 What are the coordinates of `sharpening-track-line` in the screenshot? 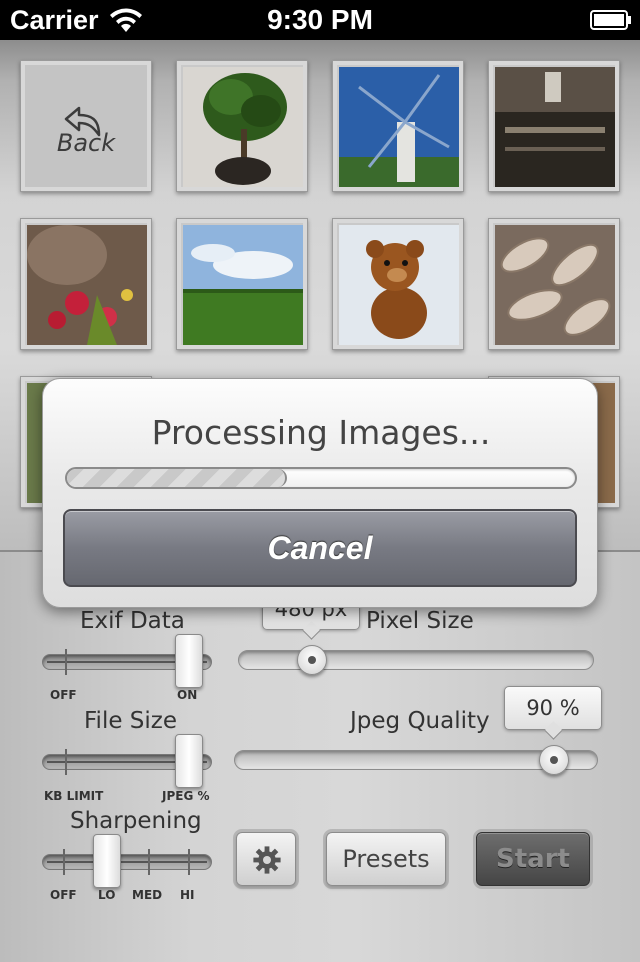 It's located at (127, 862).